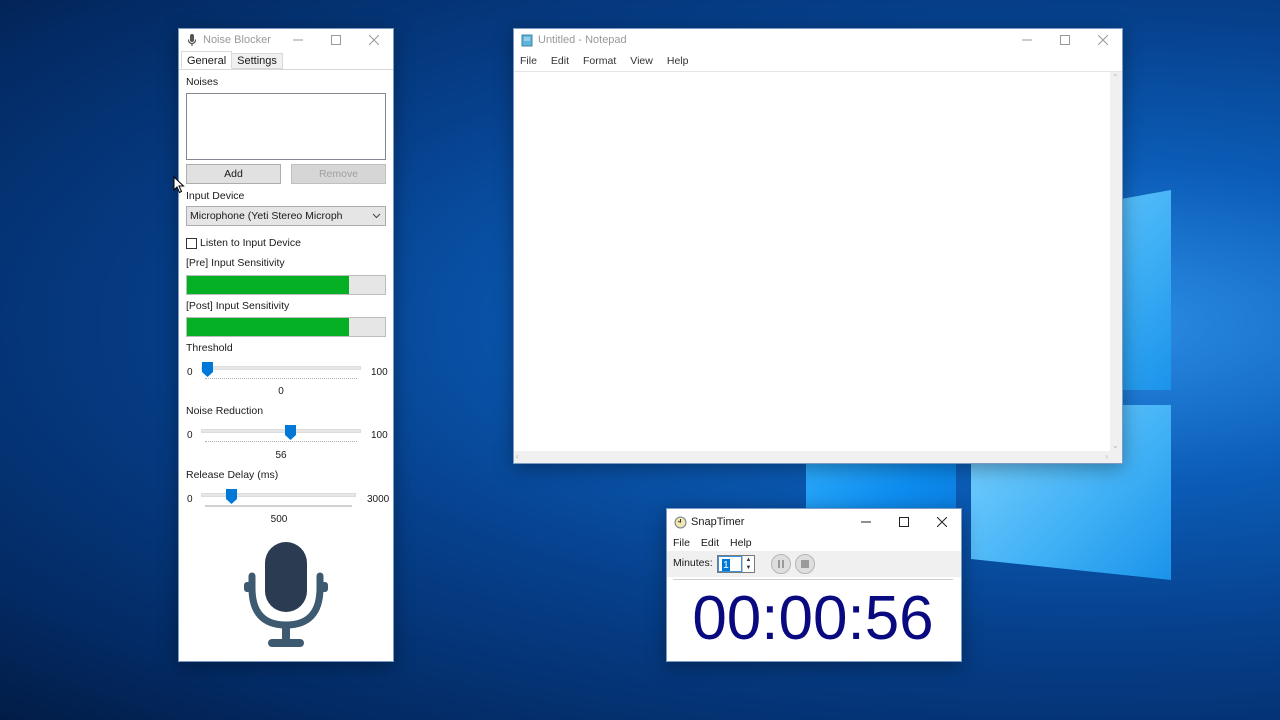  Describe the element at coordinates (1115, 77) in the screenshot. I see `scroll-up-icon: ⌃` at that location.